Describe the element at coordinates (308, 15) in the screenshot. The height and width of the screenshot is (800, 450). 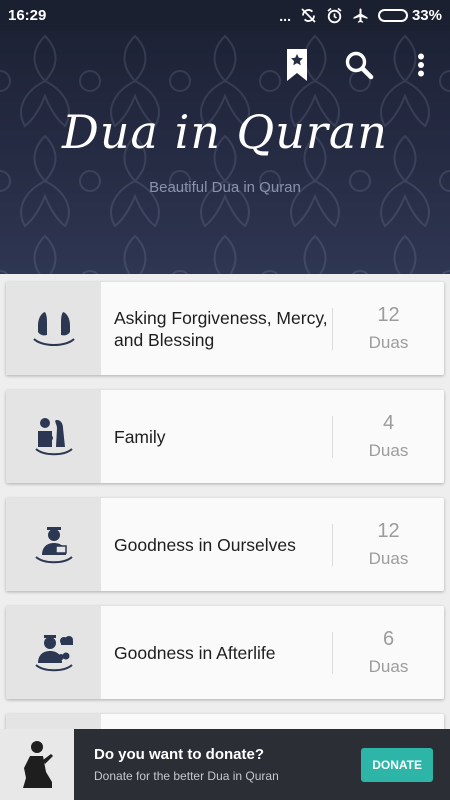
I see `no-sync-icon` at that location.